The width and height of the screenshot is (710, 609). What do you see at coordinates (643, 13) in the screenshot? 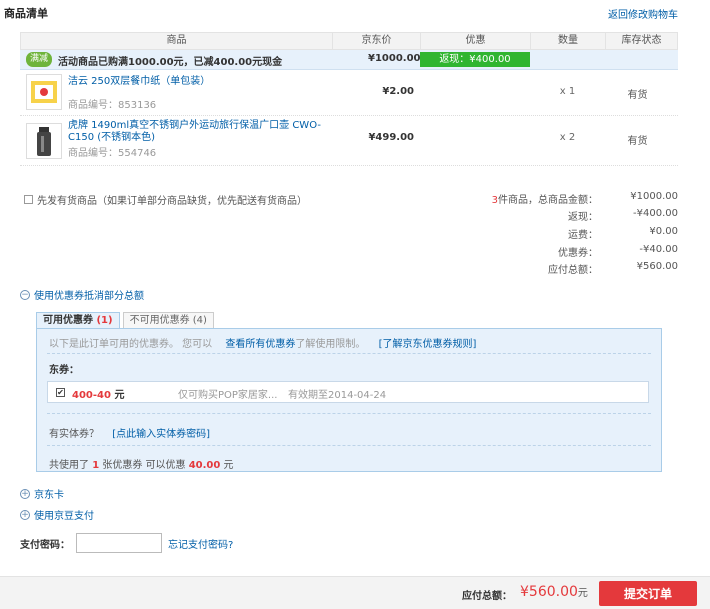
I see `back-to-cart-link: 返回修改购物车` at bounding box center [643, 13].